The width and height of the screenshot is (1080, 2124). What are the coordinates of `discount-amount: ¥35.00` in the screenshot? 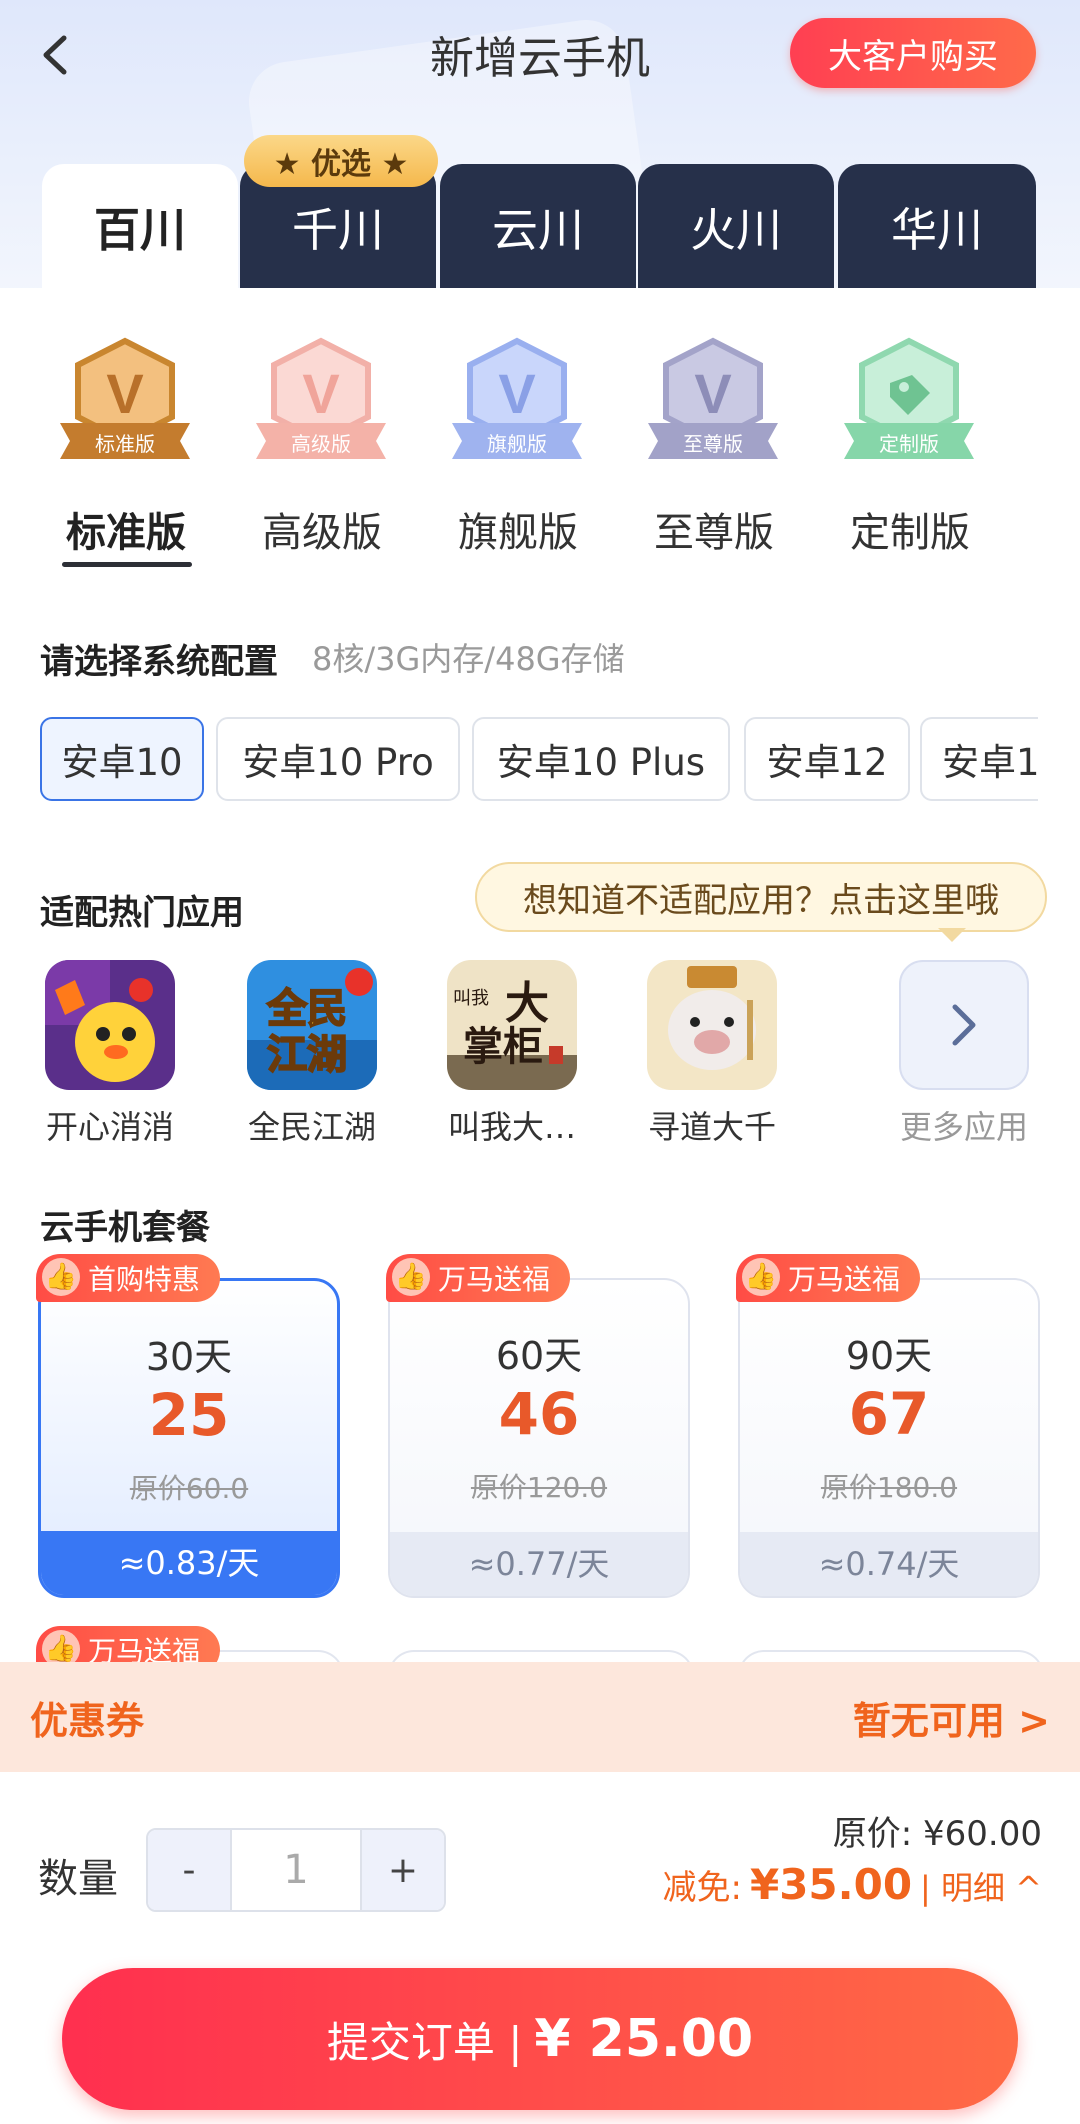 It's located at (831, 1884).